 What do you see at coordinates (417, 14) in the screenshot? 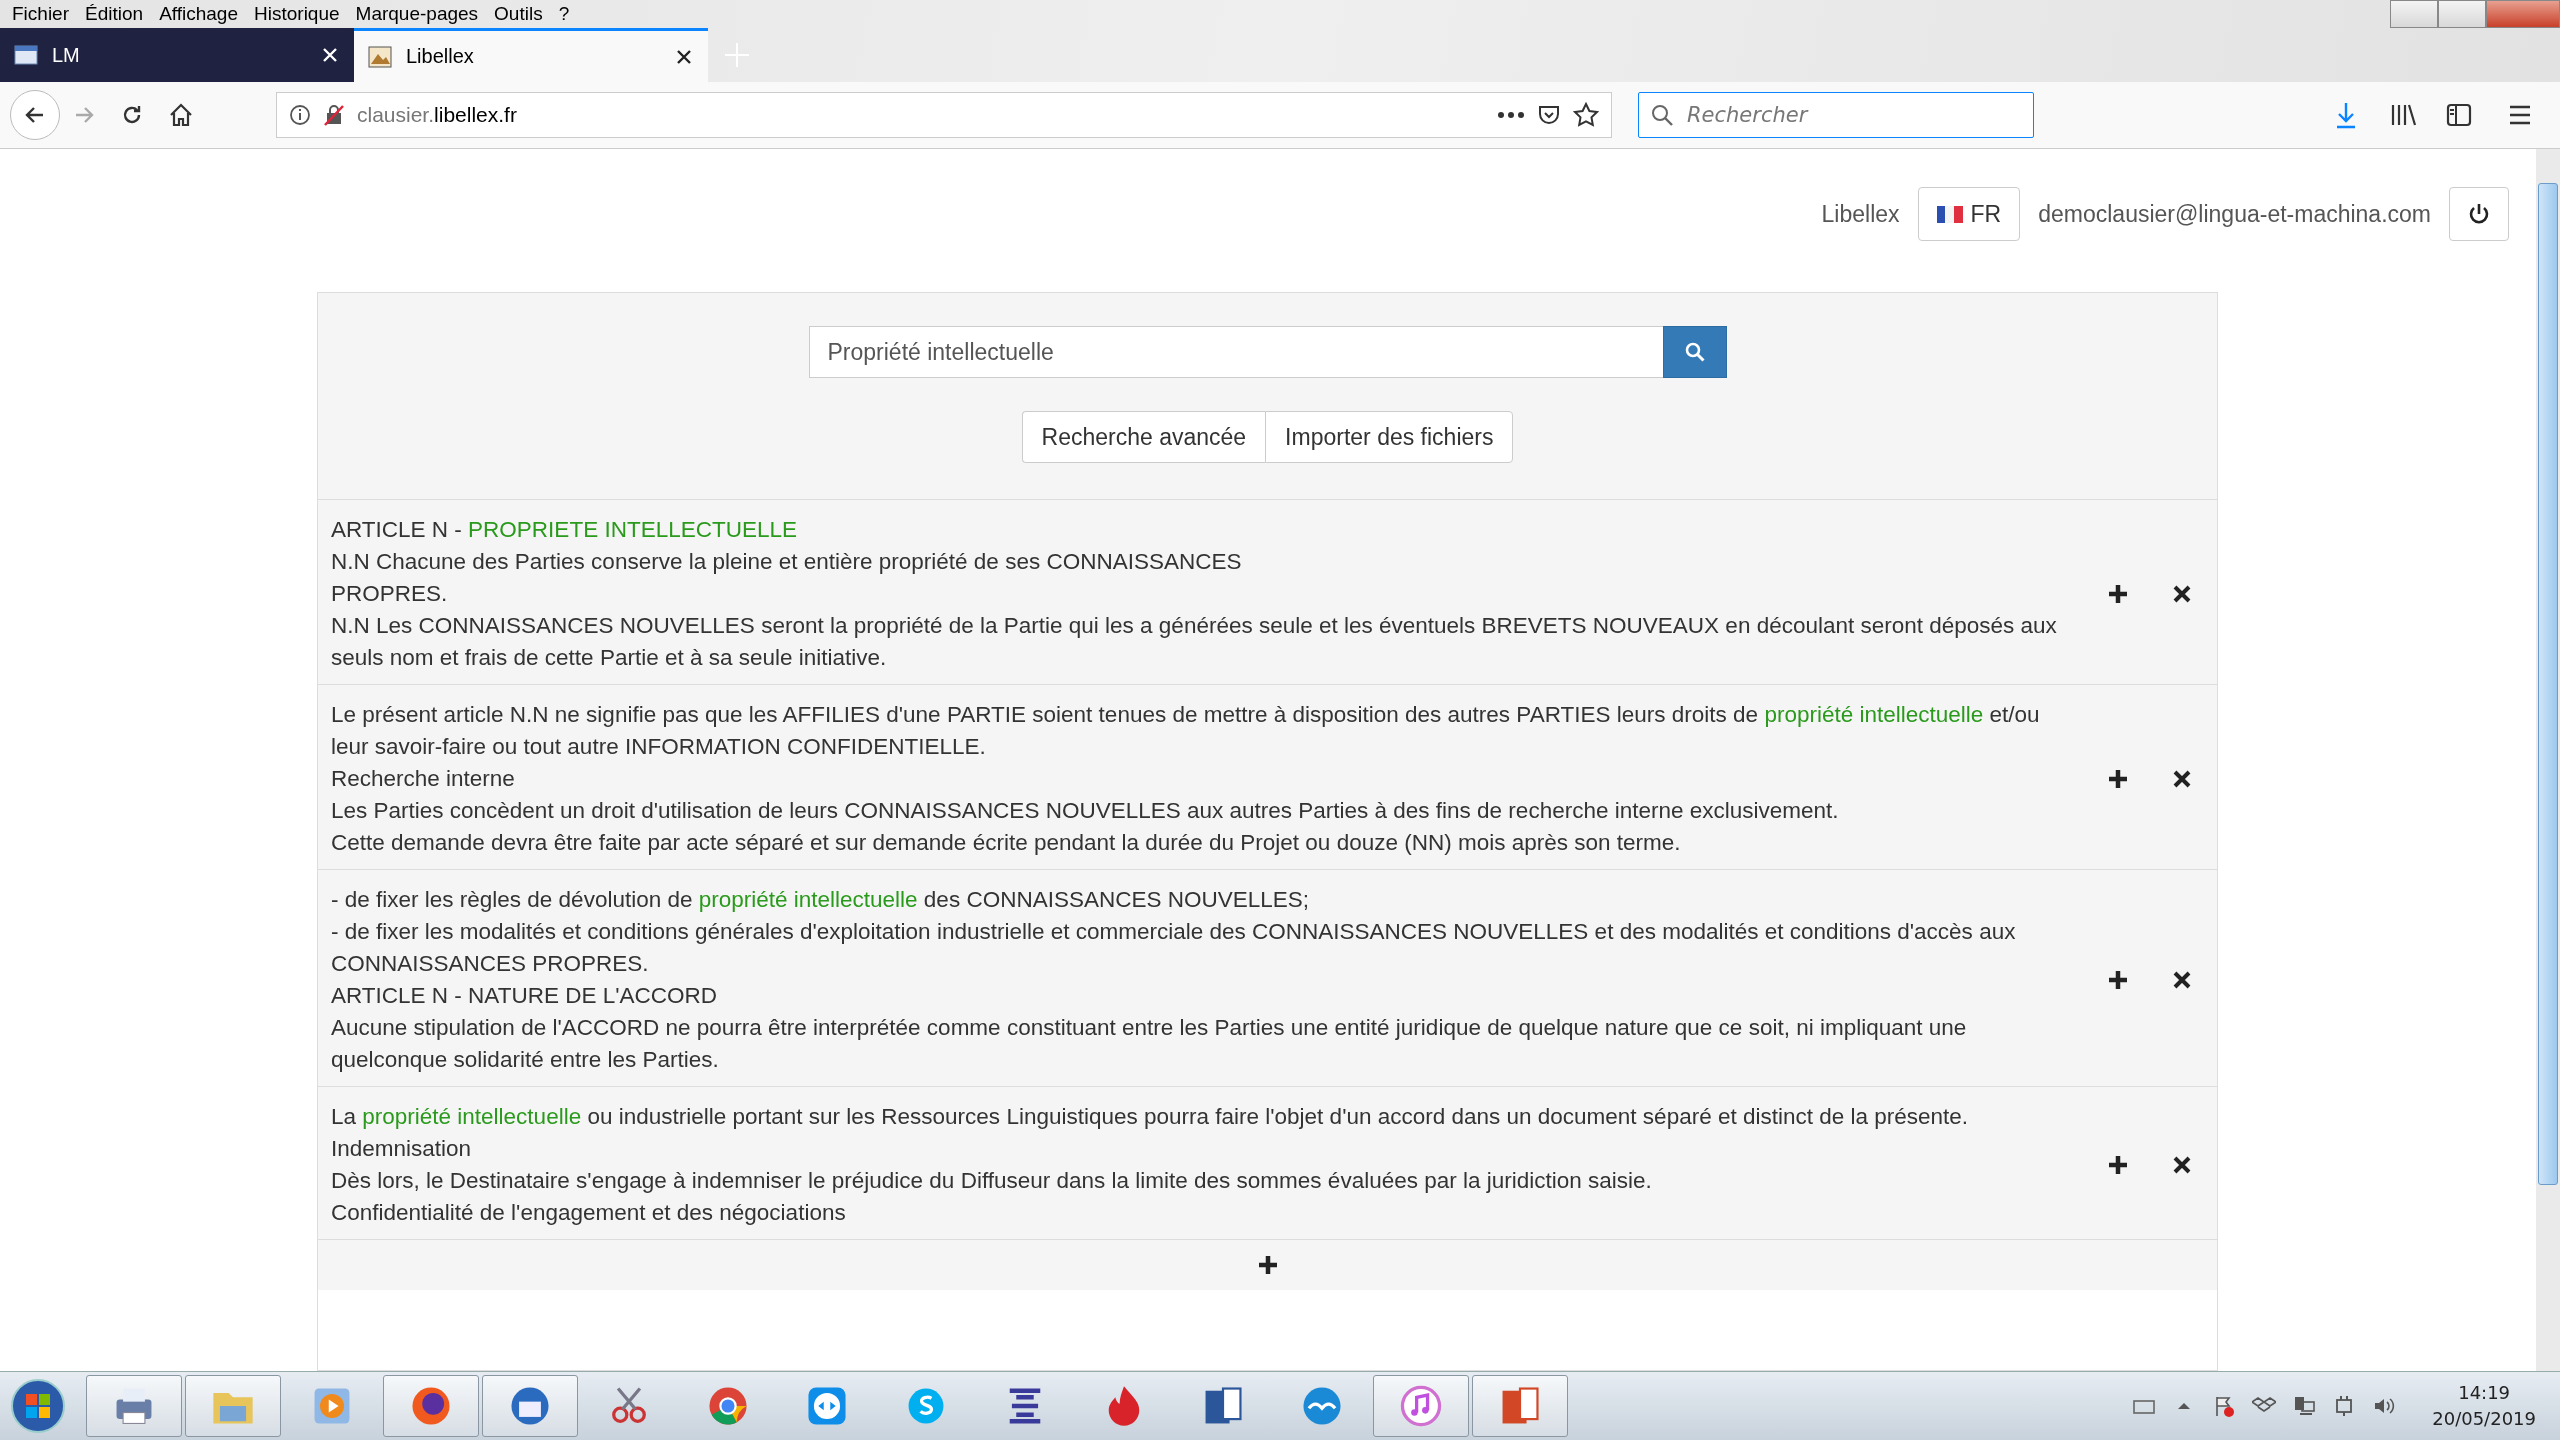
I see `menu-item: Marque-pages` at bounding box center [417, 14].